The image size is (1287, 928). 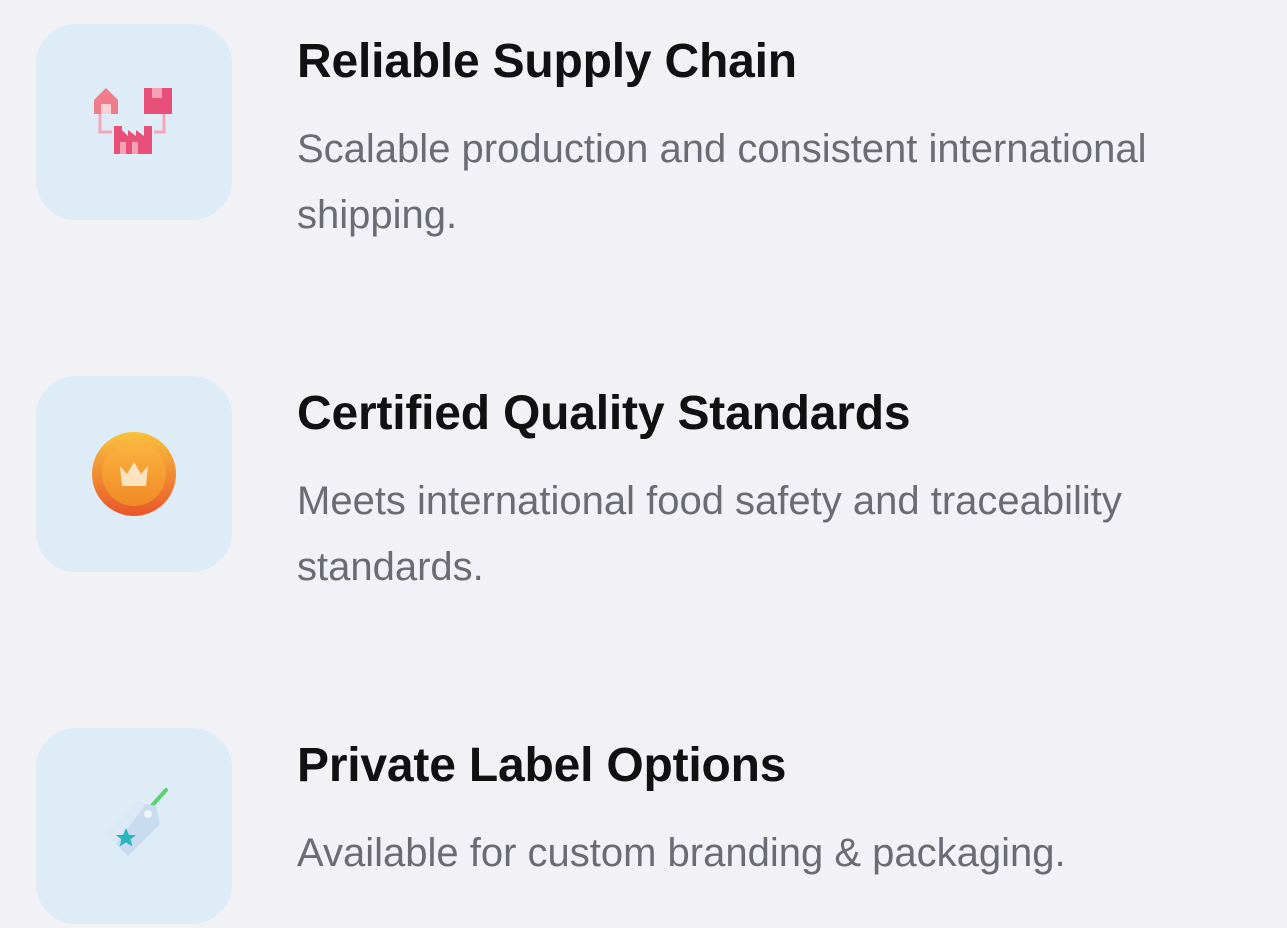 I want to click on feature-title: Reliable Supply Chain, so click(x=547, y=61).